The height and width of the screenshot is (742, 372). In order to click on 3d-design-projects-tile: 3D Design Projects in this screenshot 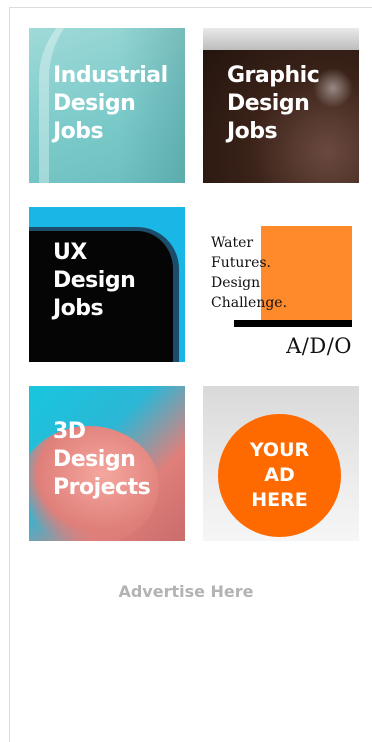, I will do `click(107, 463)`.